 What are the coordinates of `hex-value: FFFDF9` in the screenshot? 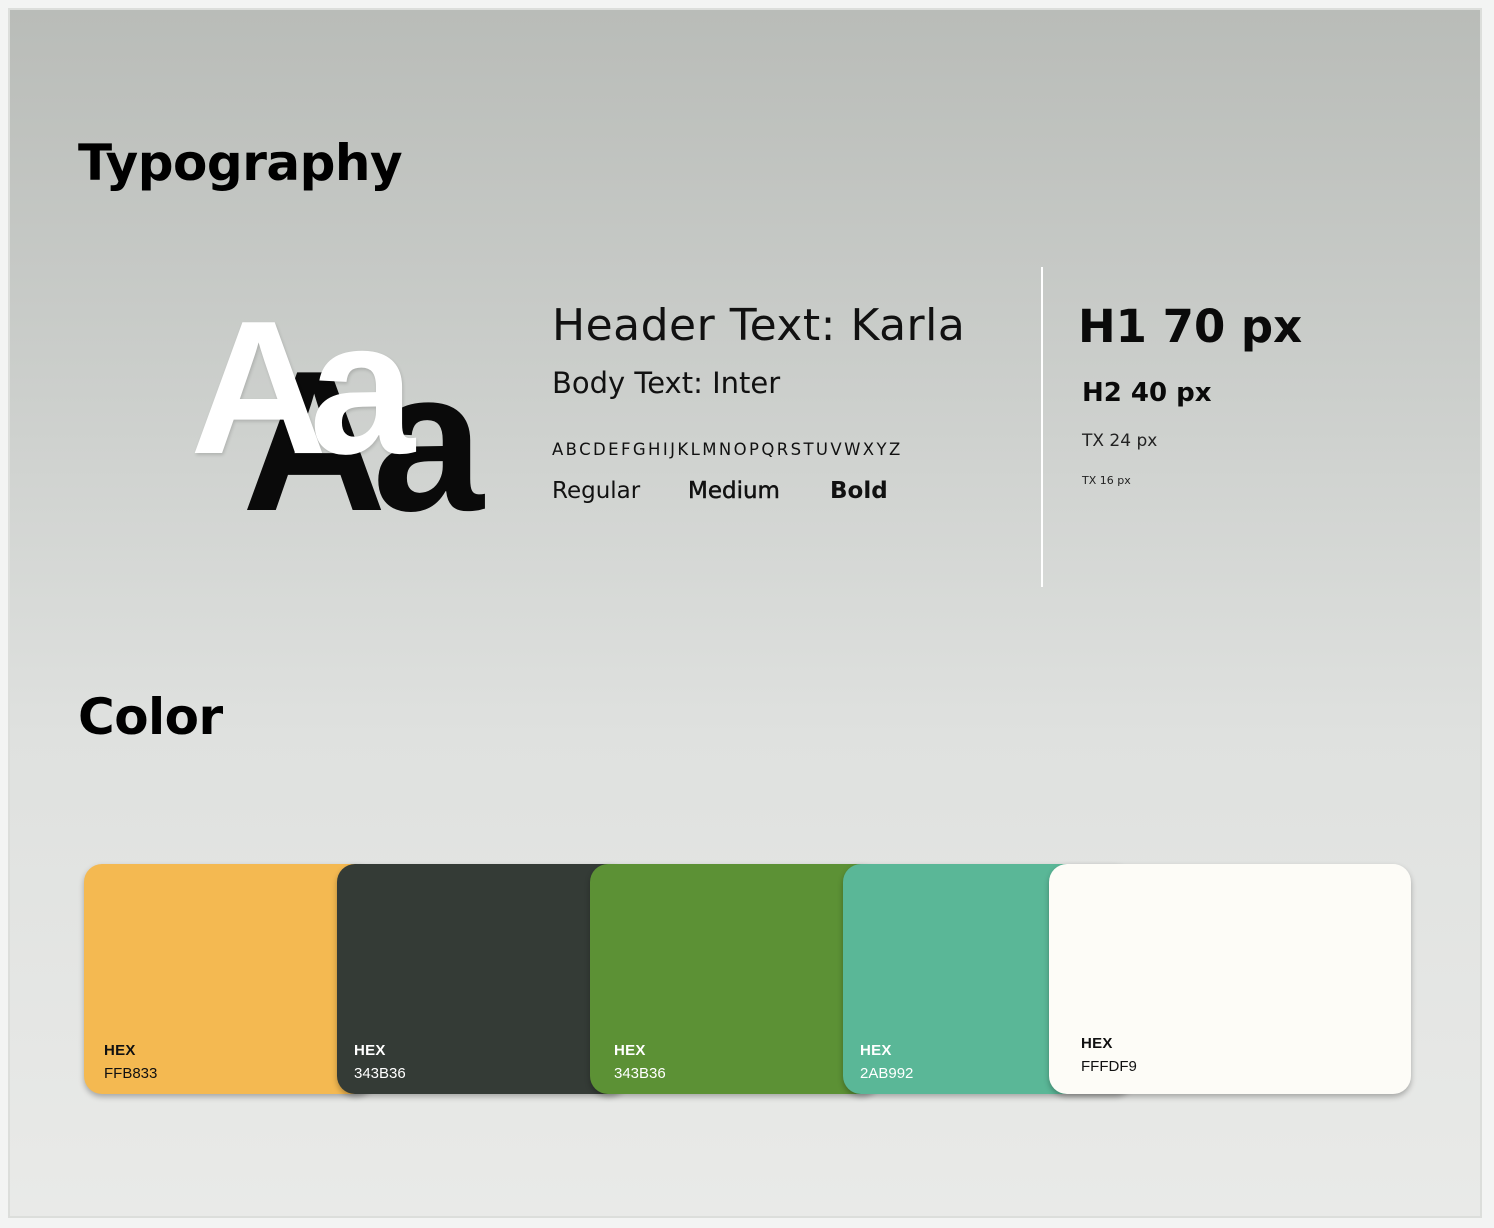 It's located at (1109, 1066).